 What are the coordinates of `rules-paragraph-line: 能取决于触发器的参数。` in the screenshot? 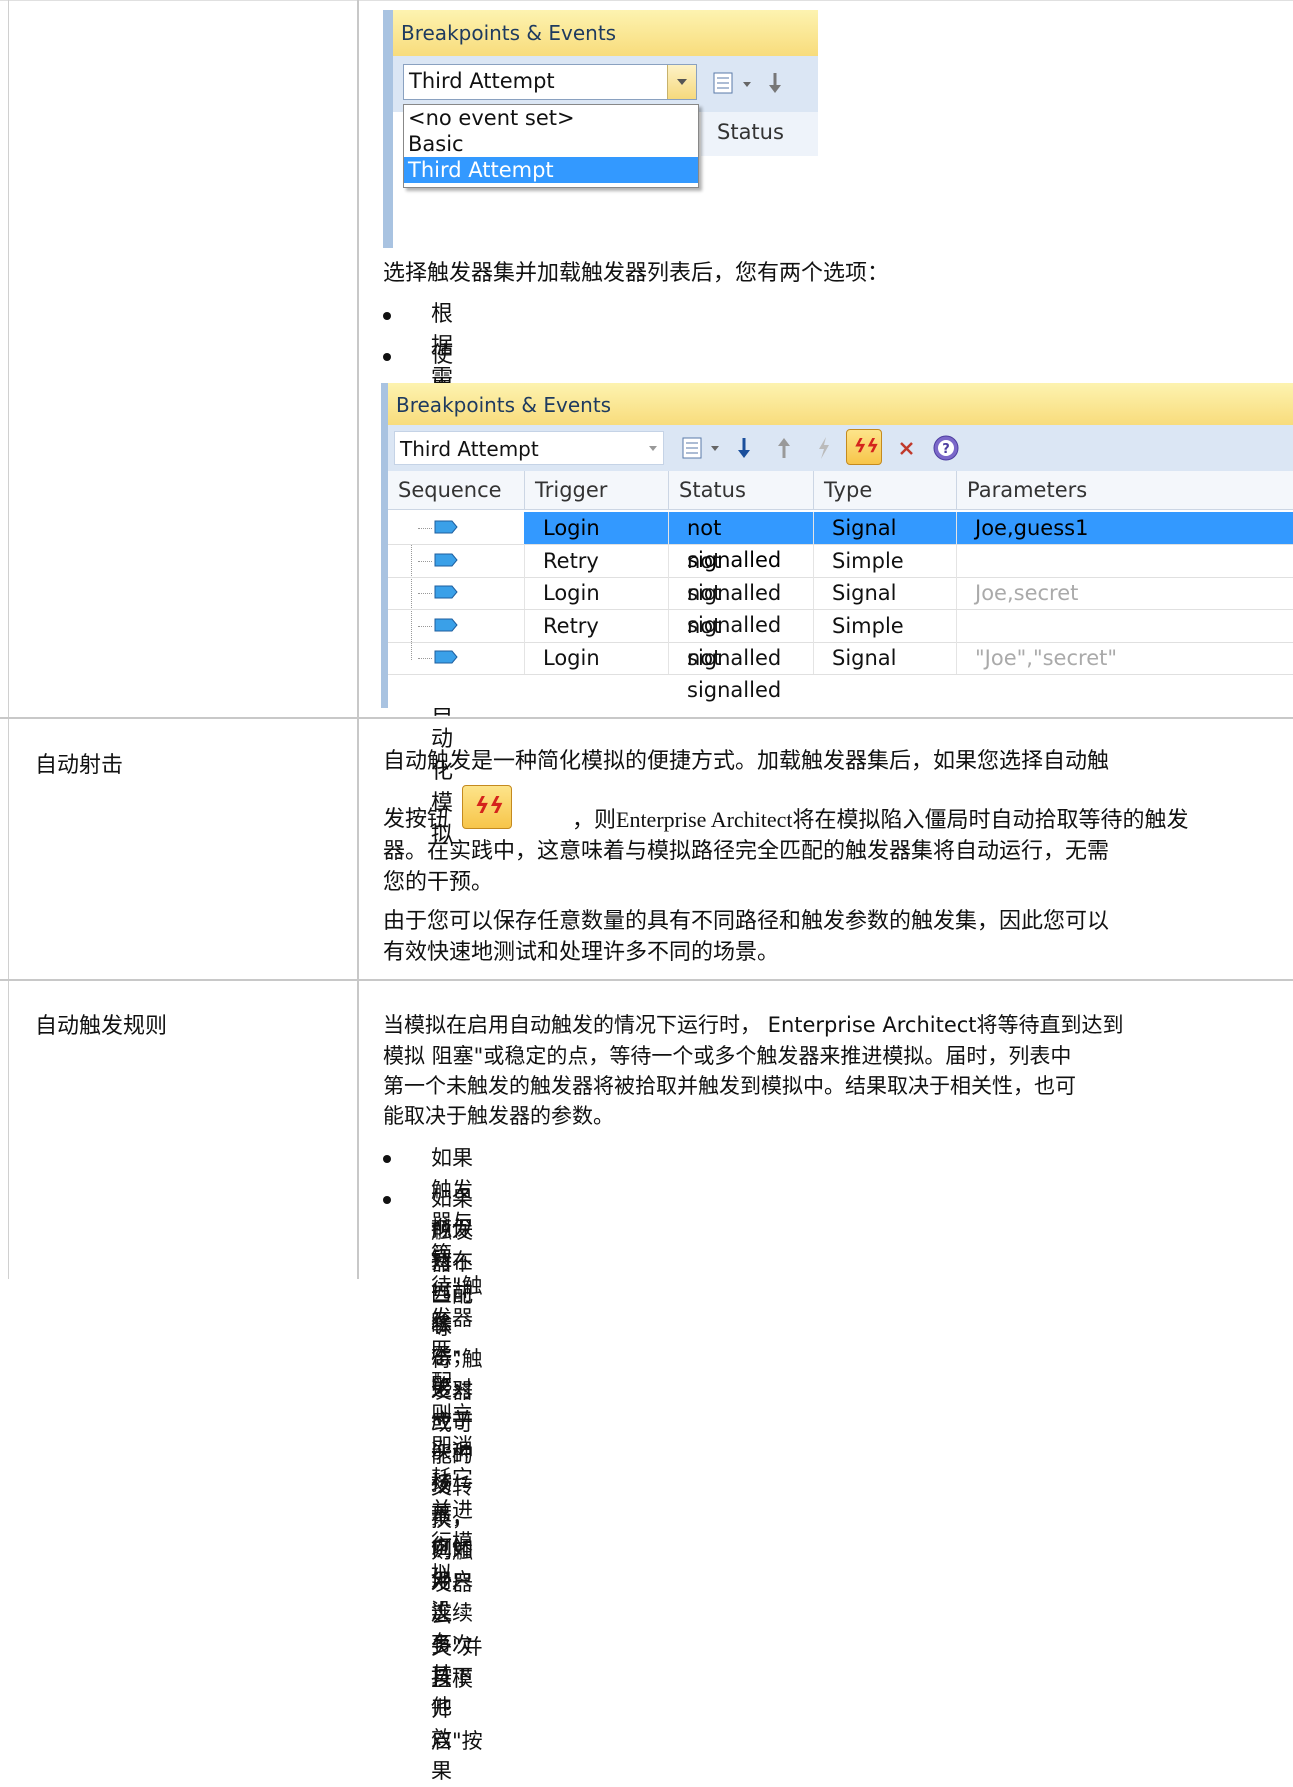 It's located at (498, 1116).